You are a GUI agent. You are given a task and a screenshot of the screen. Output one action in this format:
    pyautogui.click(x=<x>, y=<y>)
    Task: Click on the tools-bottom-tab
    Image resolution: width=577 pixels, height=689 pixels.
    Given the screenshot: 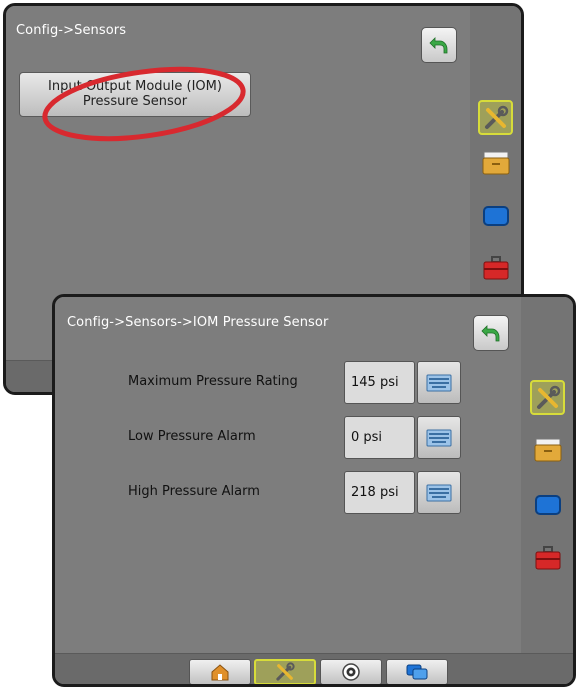 What is the action you would take?
    pyautogui.click(x=285, y=671)
    